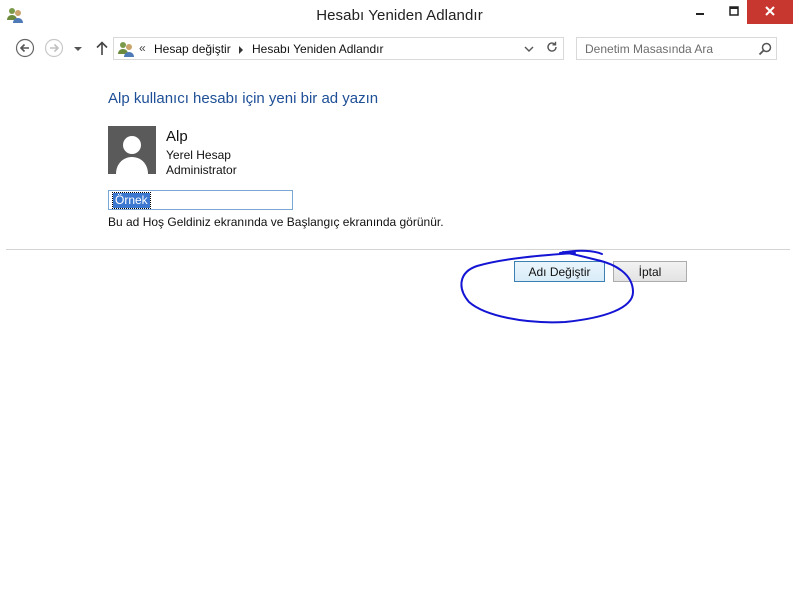 Image resolution: width=799 pixels, height=589 pixels. I want to click on search-box: Denetim Masasında Ara, so click(676, 48).